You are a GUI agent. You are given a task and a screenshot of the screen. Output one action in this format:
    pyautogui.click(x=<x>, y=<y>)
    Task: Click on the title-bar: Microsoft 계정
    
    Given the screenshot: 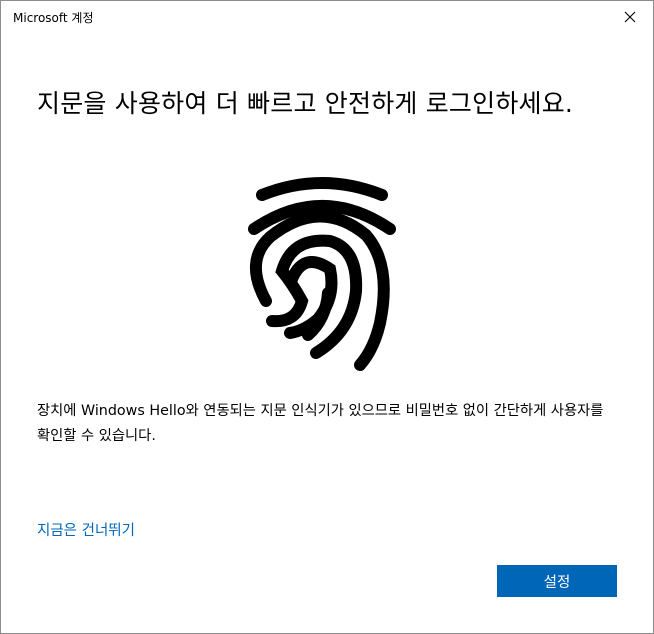 What is the action you would take?
    pyautogui.click(x=327, y=16)
    